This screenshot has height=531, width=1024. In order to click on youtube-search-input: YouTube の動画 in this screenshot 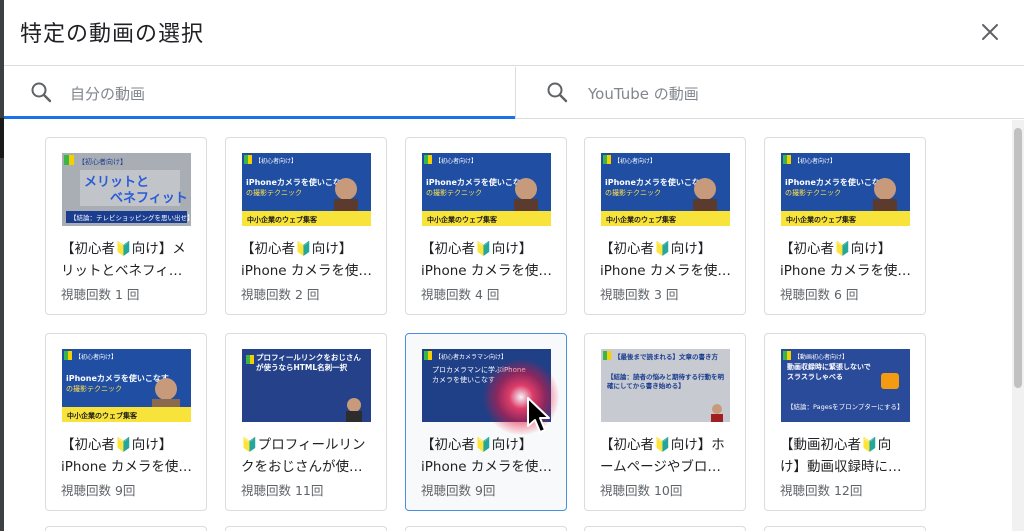, I will do `click(643, 93)`.